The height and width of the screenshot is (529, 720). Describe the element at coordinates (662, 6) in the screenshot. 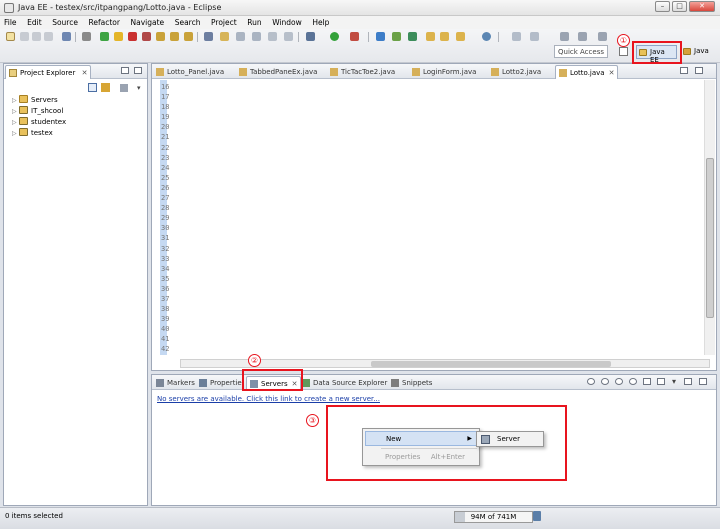

I see `minimize-button: –` at that location.